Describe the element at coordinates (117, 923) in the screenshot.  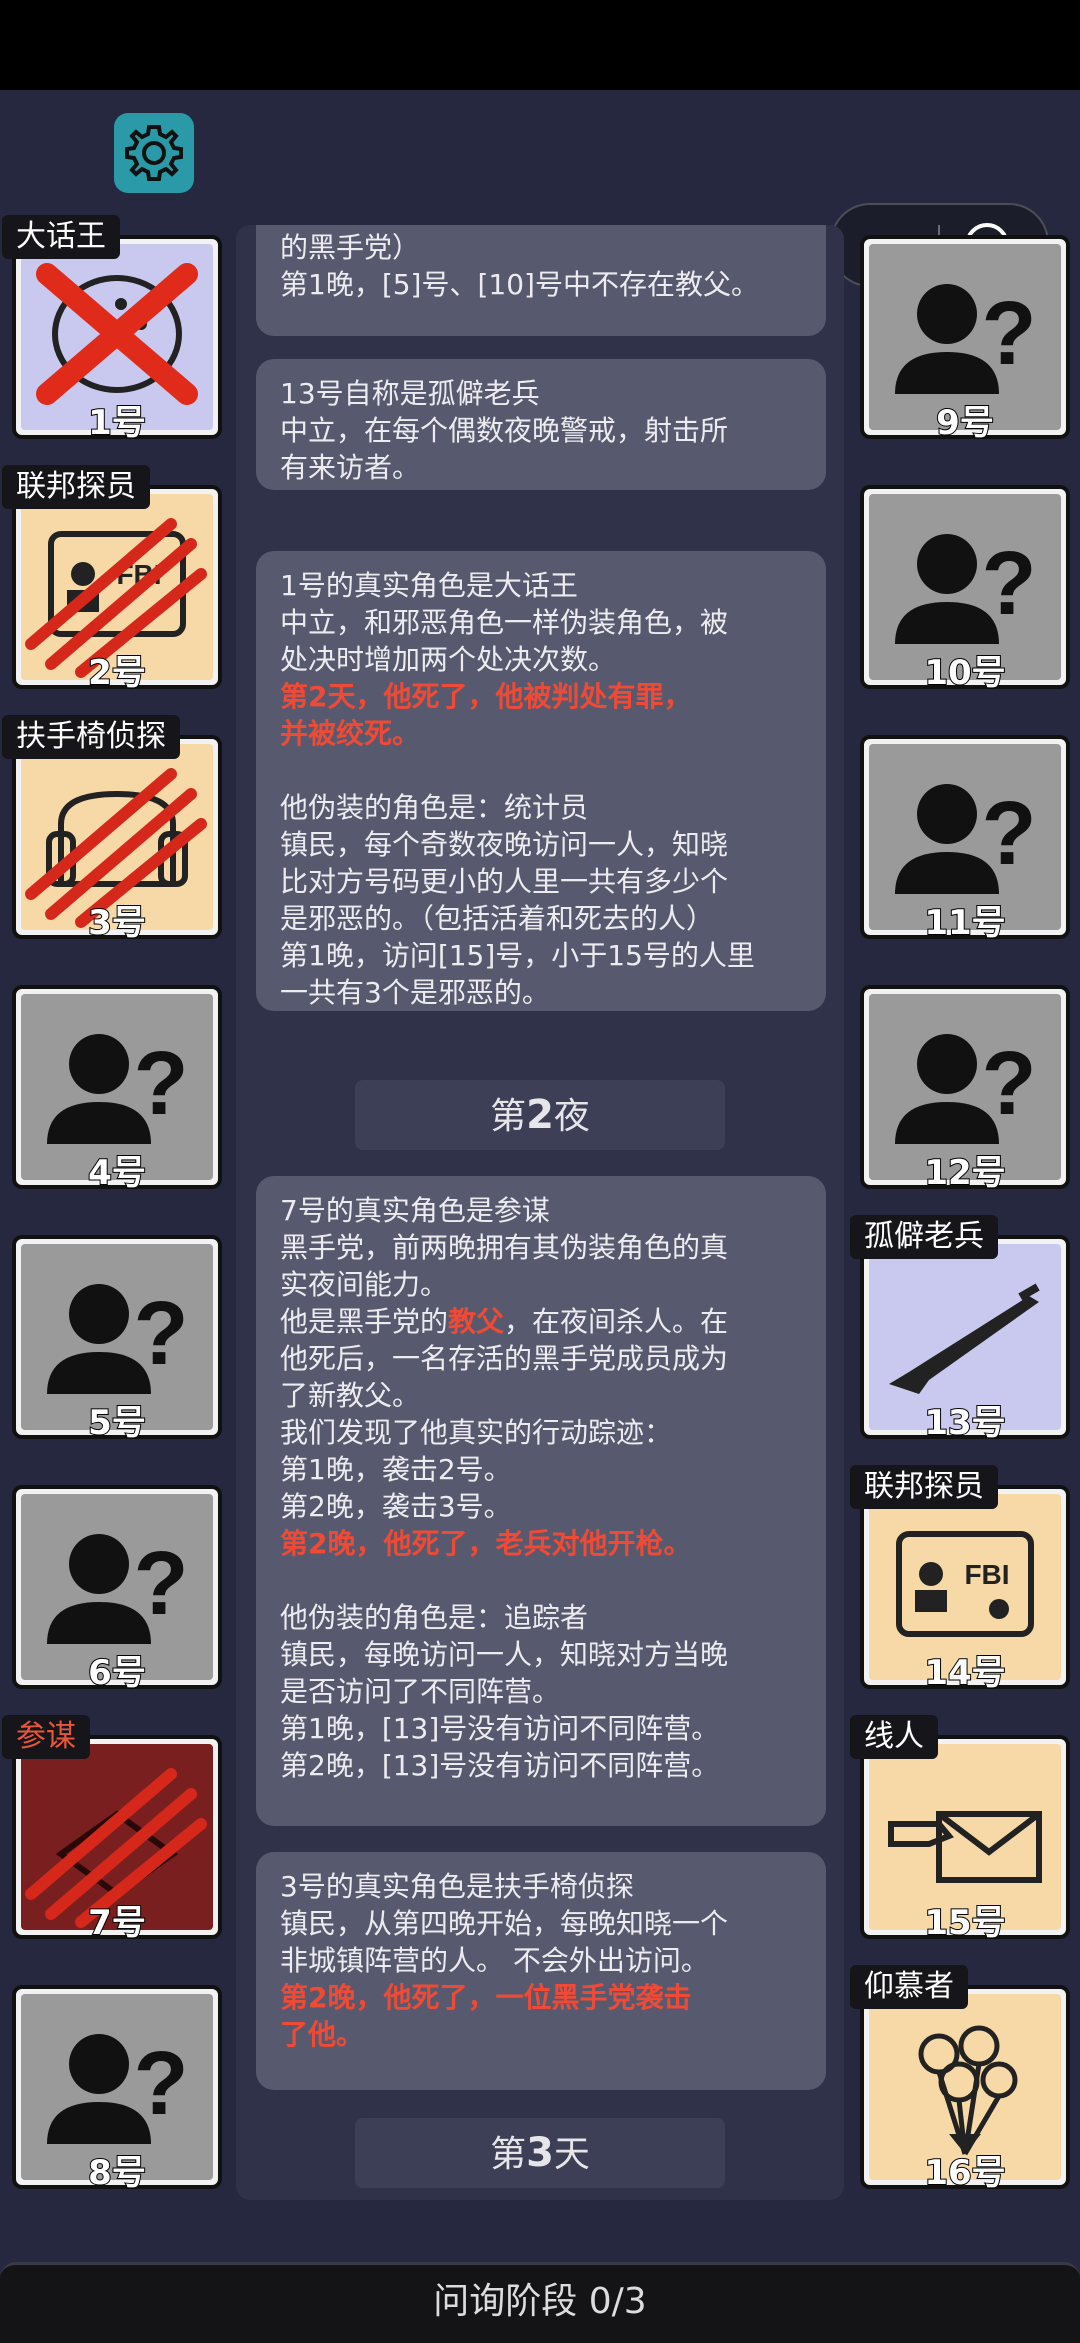
I see `player-number: 3号` at that location.